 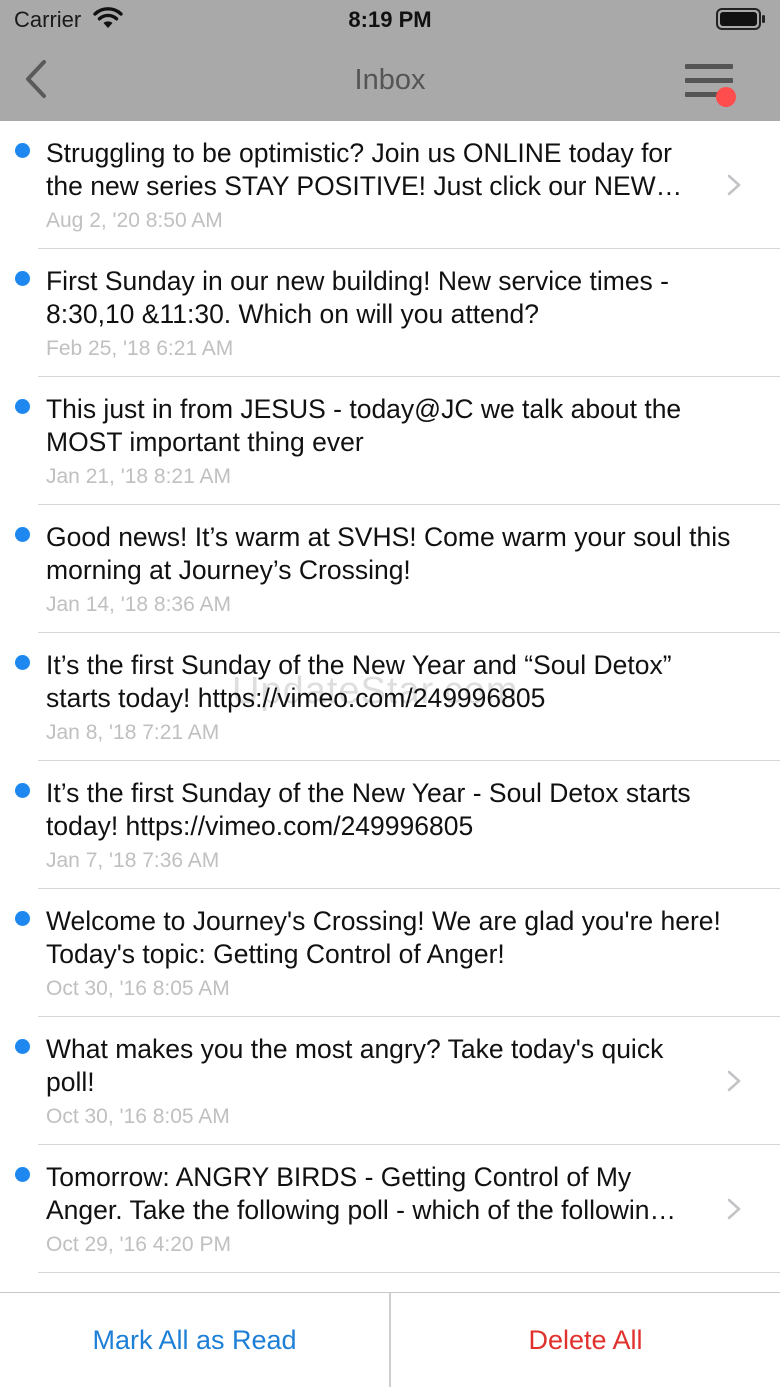 What do you see at coordinates (140, 348) in the screenshot?
I see `message-date: Feb 25, '18 6:21 AM` at bounding box center [140, 348].